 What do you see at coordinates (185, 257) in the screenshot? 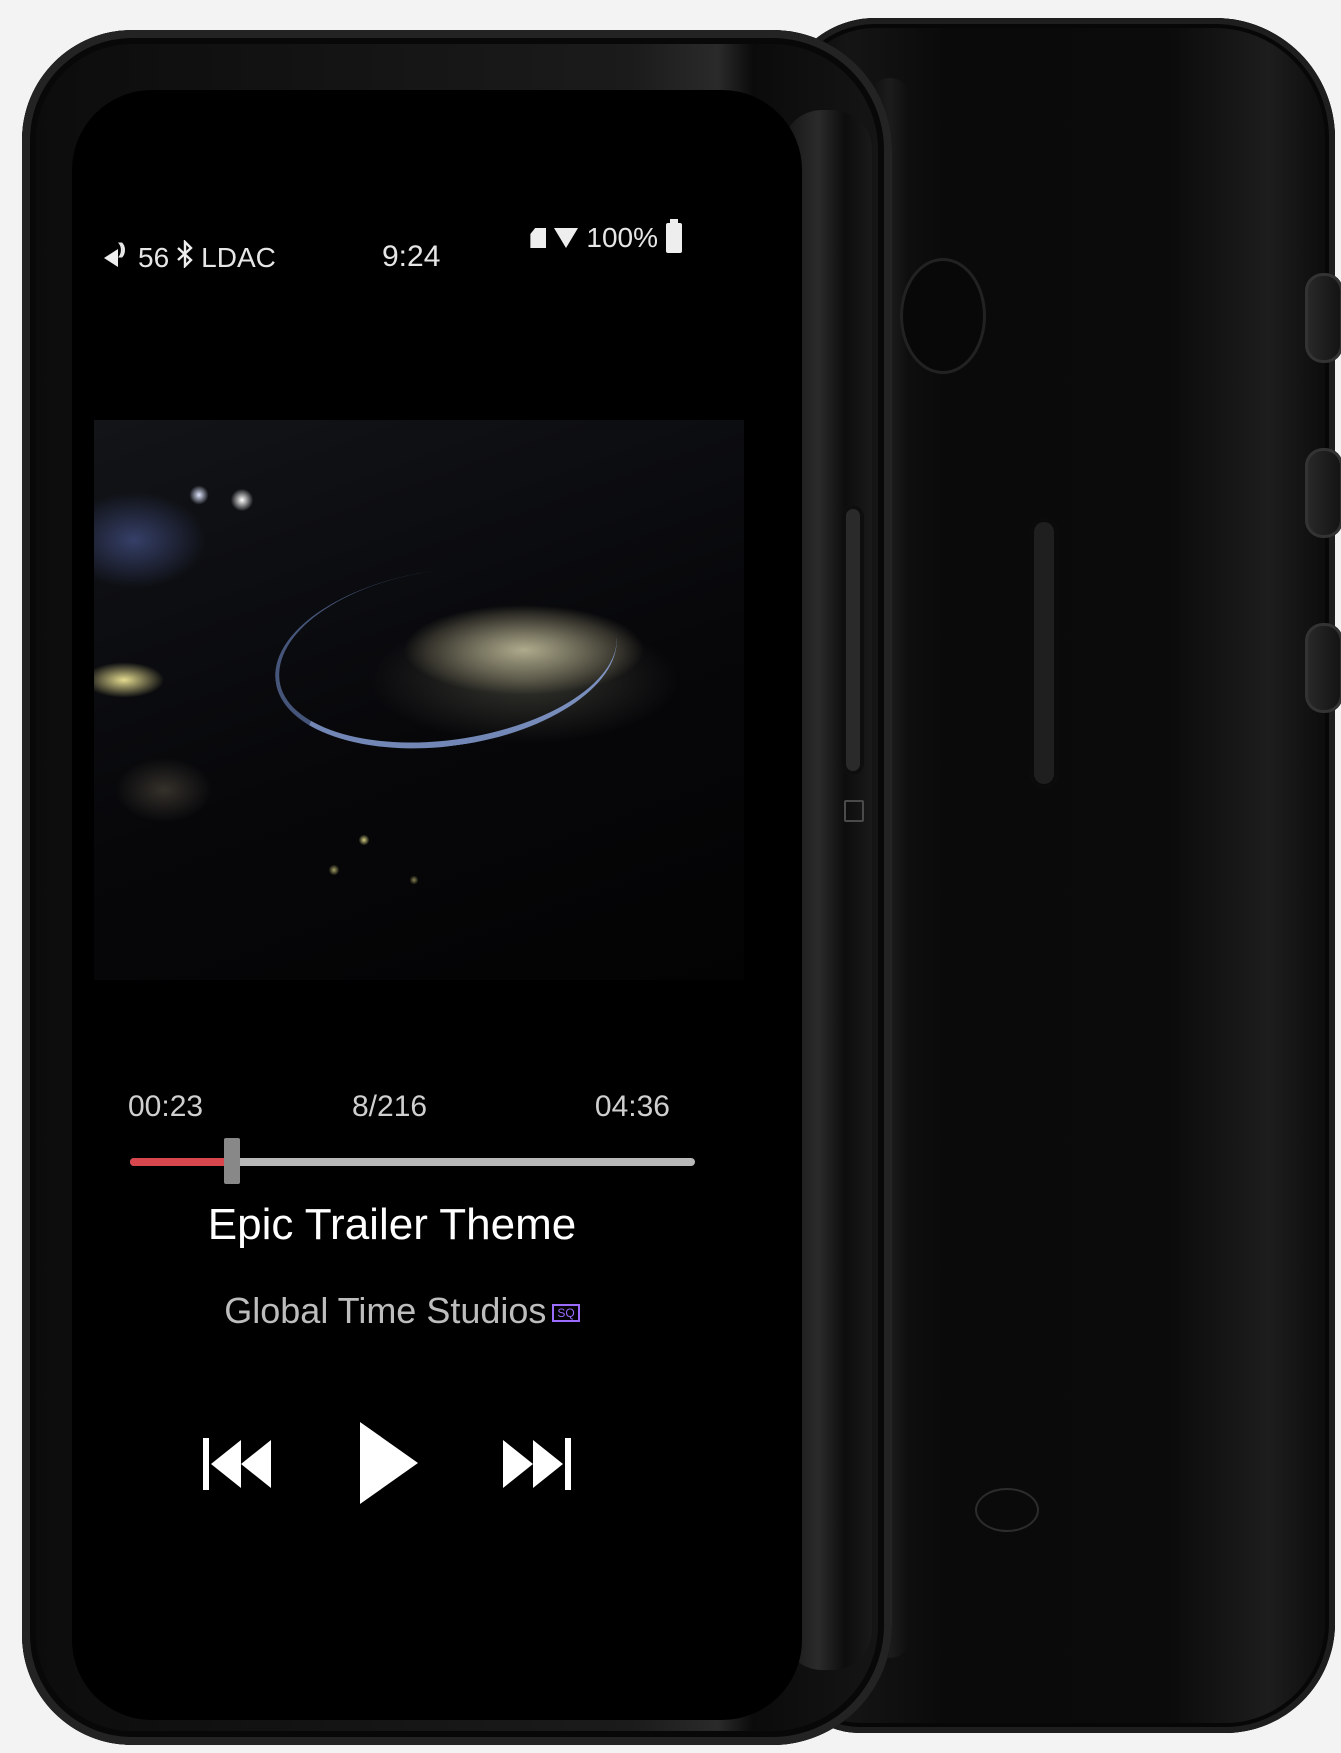
I see `bluetooth-icon` at bounding box center [185, 257].